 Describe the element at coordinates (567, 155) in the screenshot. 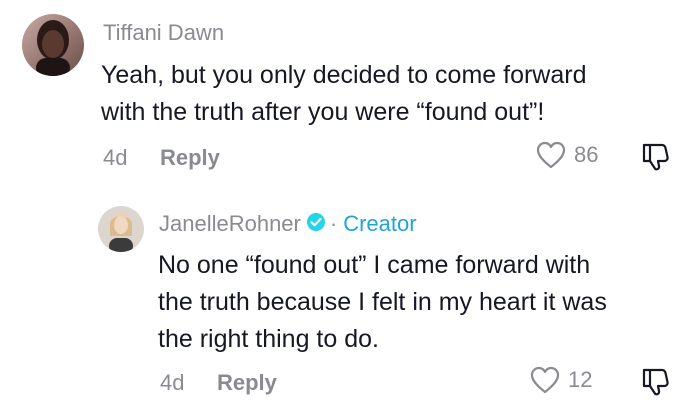

I see `like-button: 86` at that location.